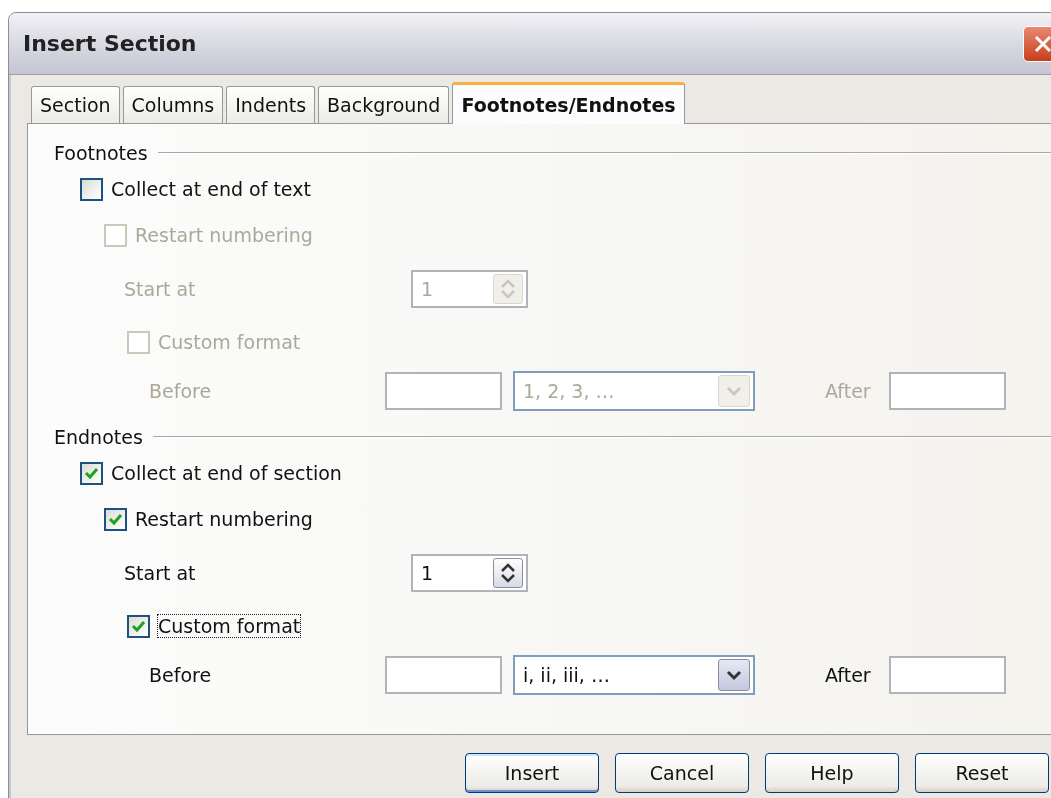 This screenshot has height=798, width=1051. Describe the element at coordinates (832, 773) in the screenshot. I see `dialog-button: Help` at that location.